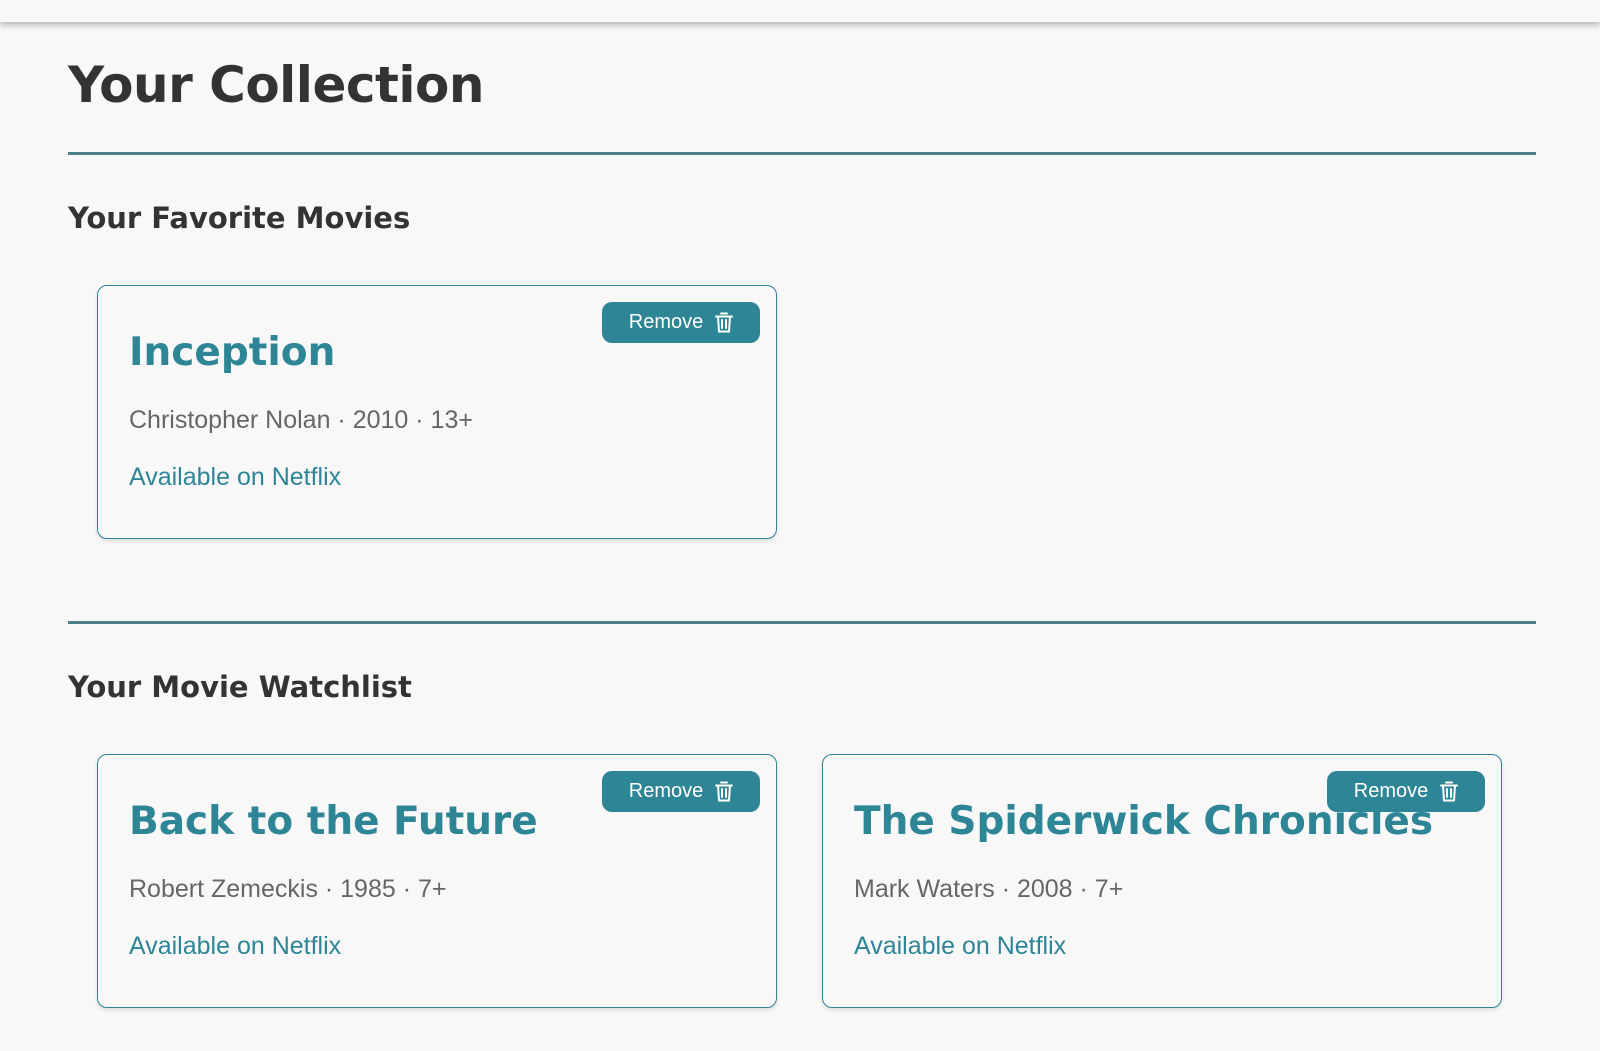 This screenshot has width=1600, height=1051. Describe the element at coordinates (1144, 821) in the screenshot. I see `movie-title: The Spiderwick Chronicles` at that location.